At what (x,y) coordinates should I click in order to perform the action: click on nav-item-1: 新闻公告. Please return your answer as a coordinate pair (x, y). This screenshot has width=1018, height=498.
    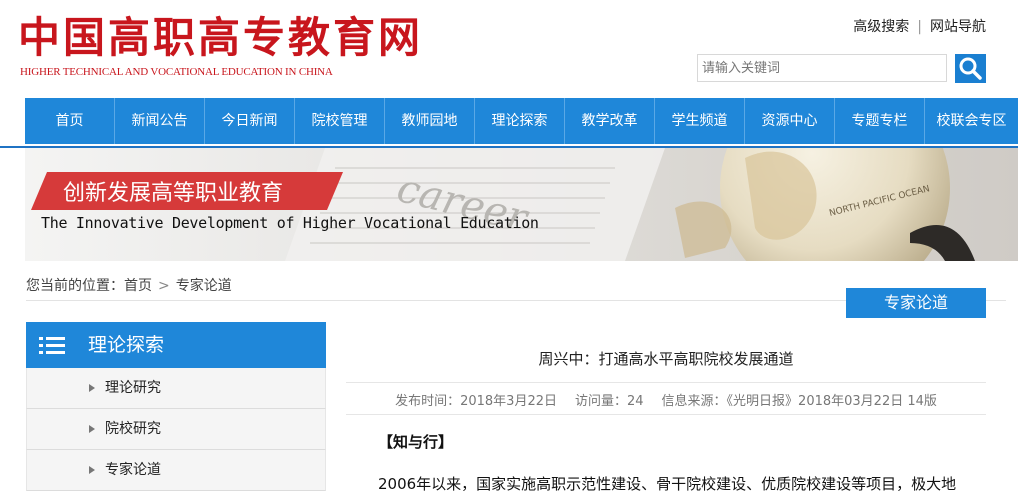
    Looking at the image, I should click on (160, 121).